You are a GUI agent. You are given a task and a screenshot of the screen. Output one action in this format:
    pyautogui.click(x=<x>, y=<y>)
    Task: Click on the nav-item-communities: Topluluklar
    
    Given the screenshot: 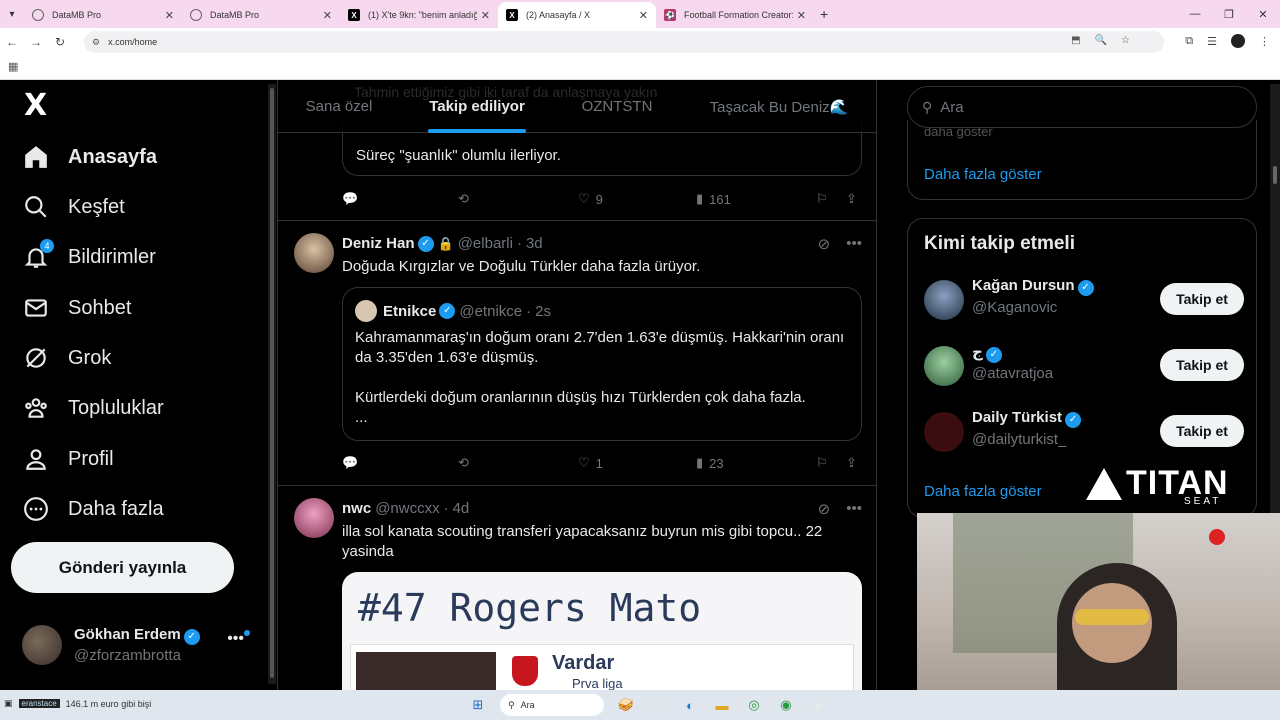 What is the action you would take?
    pyautogui.click(x=93, y=408)
    